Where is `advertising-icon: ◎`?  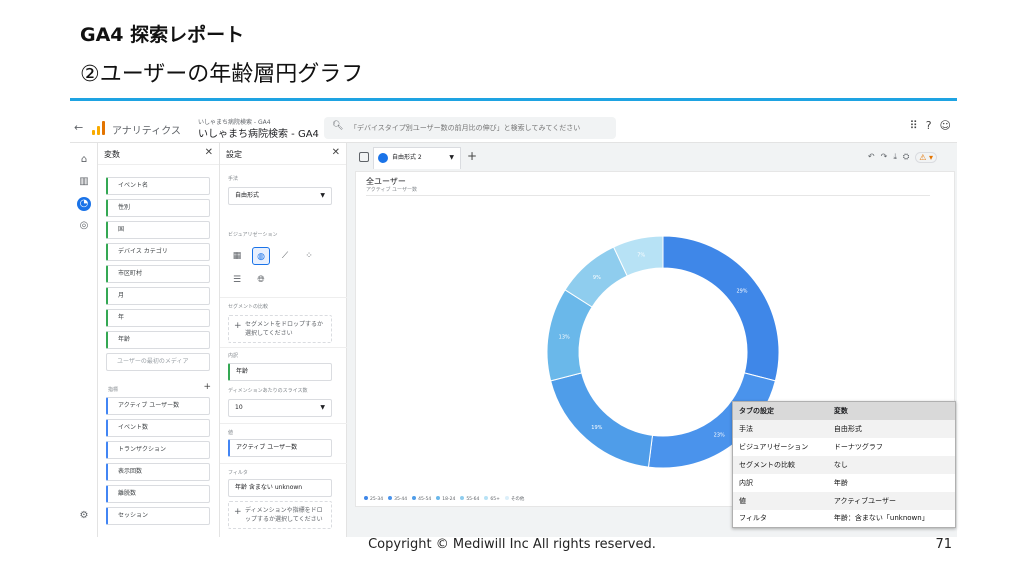
advertising-icon: ◎ is located at coordinates (84, 226).